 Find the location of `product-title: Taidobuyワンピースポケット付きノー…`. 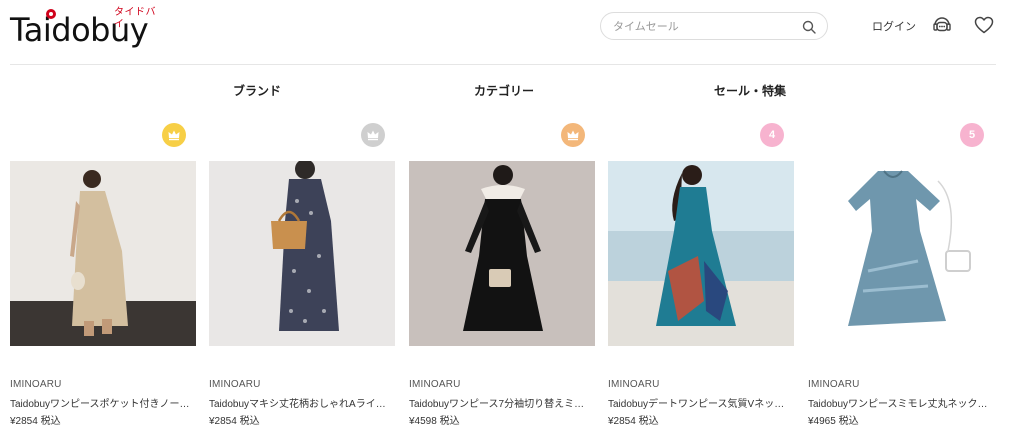

product-title: Taidobuyワンピースポケット付きノー… is located at coordinates (103, 402).